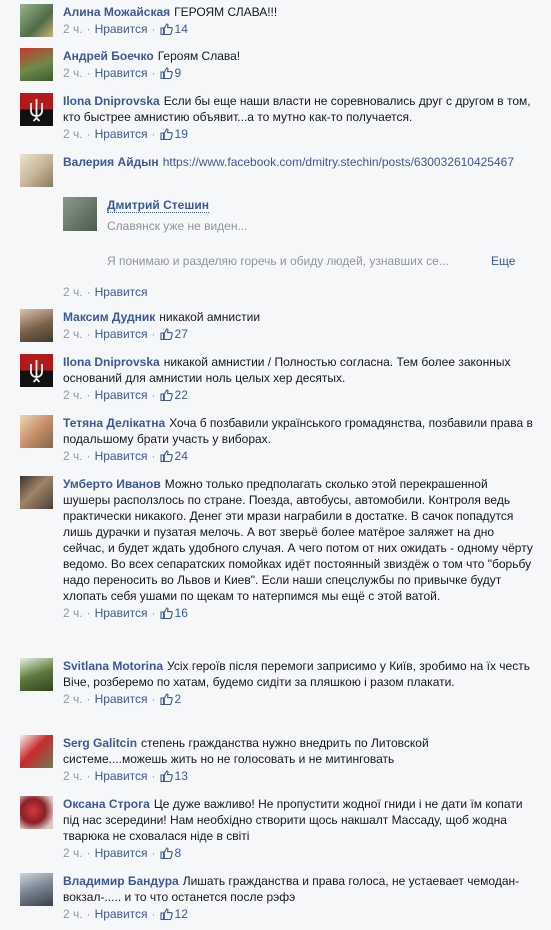 Image resolution: width=551 pixels, height=930 pixels. I want to click on comment-meta: 2 ч. · Нравится, so click(105, 292).